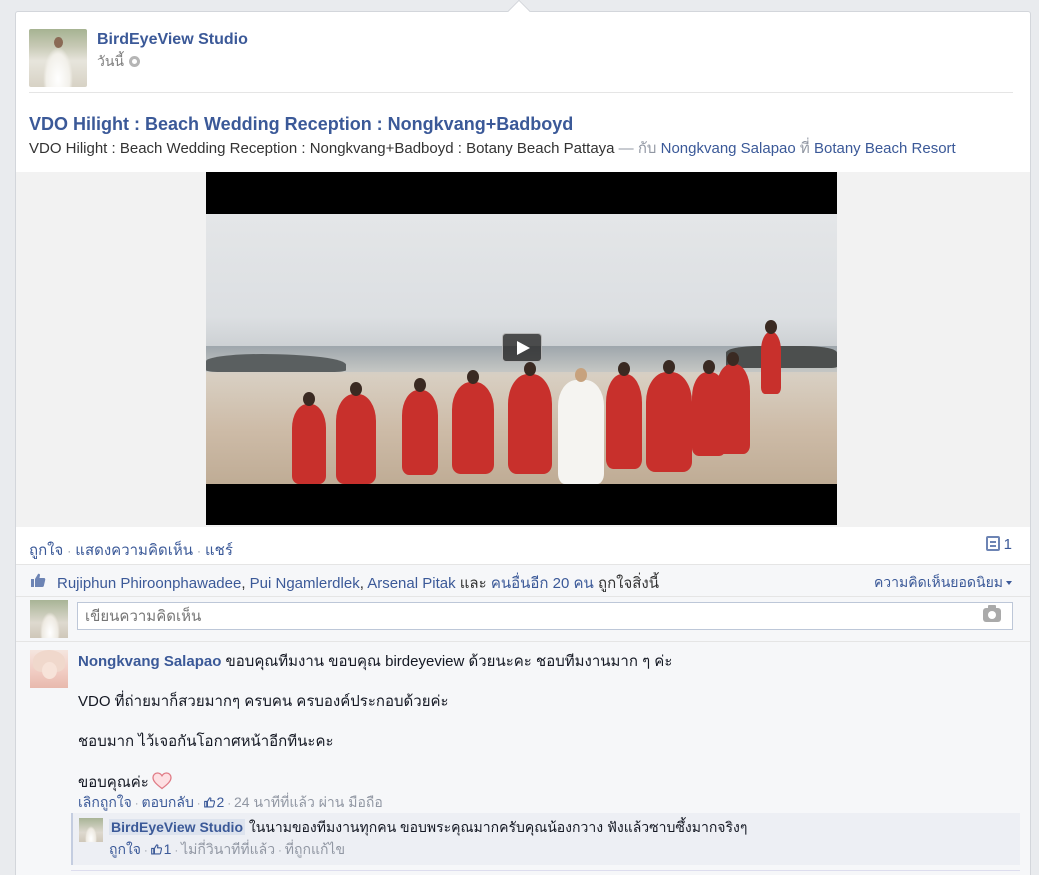 This screenshot has width=1039, height=875. Describe the element at coordinates (1009, 583) in the screenshot. I see `chevron-down-icon` at that location.